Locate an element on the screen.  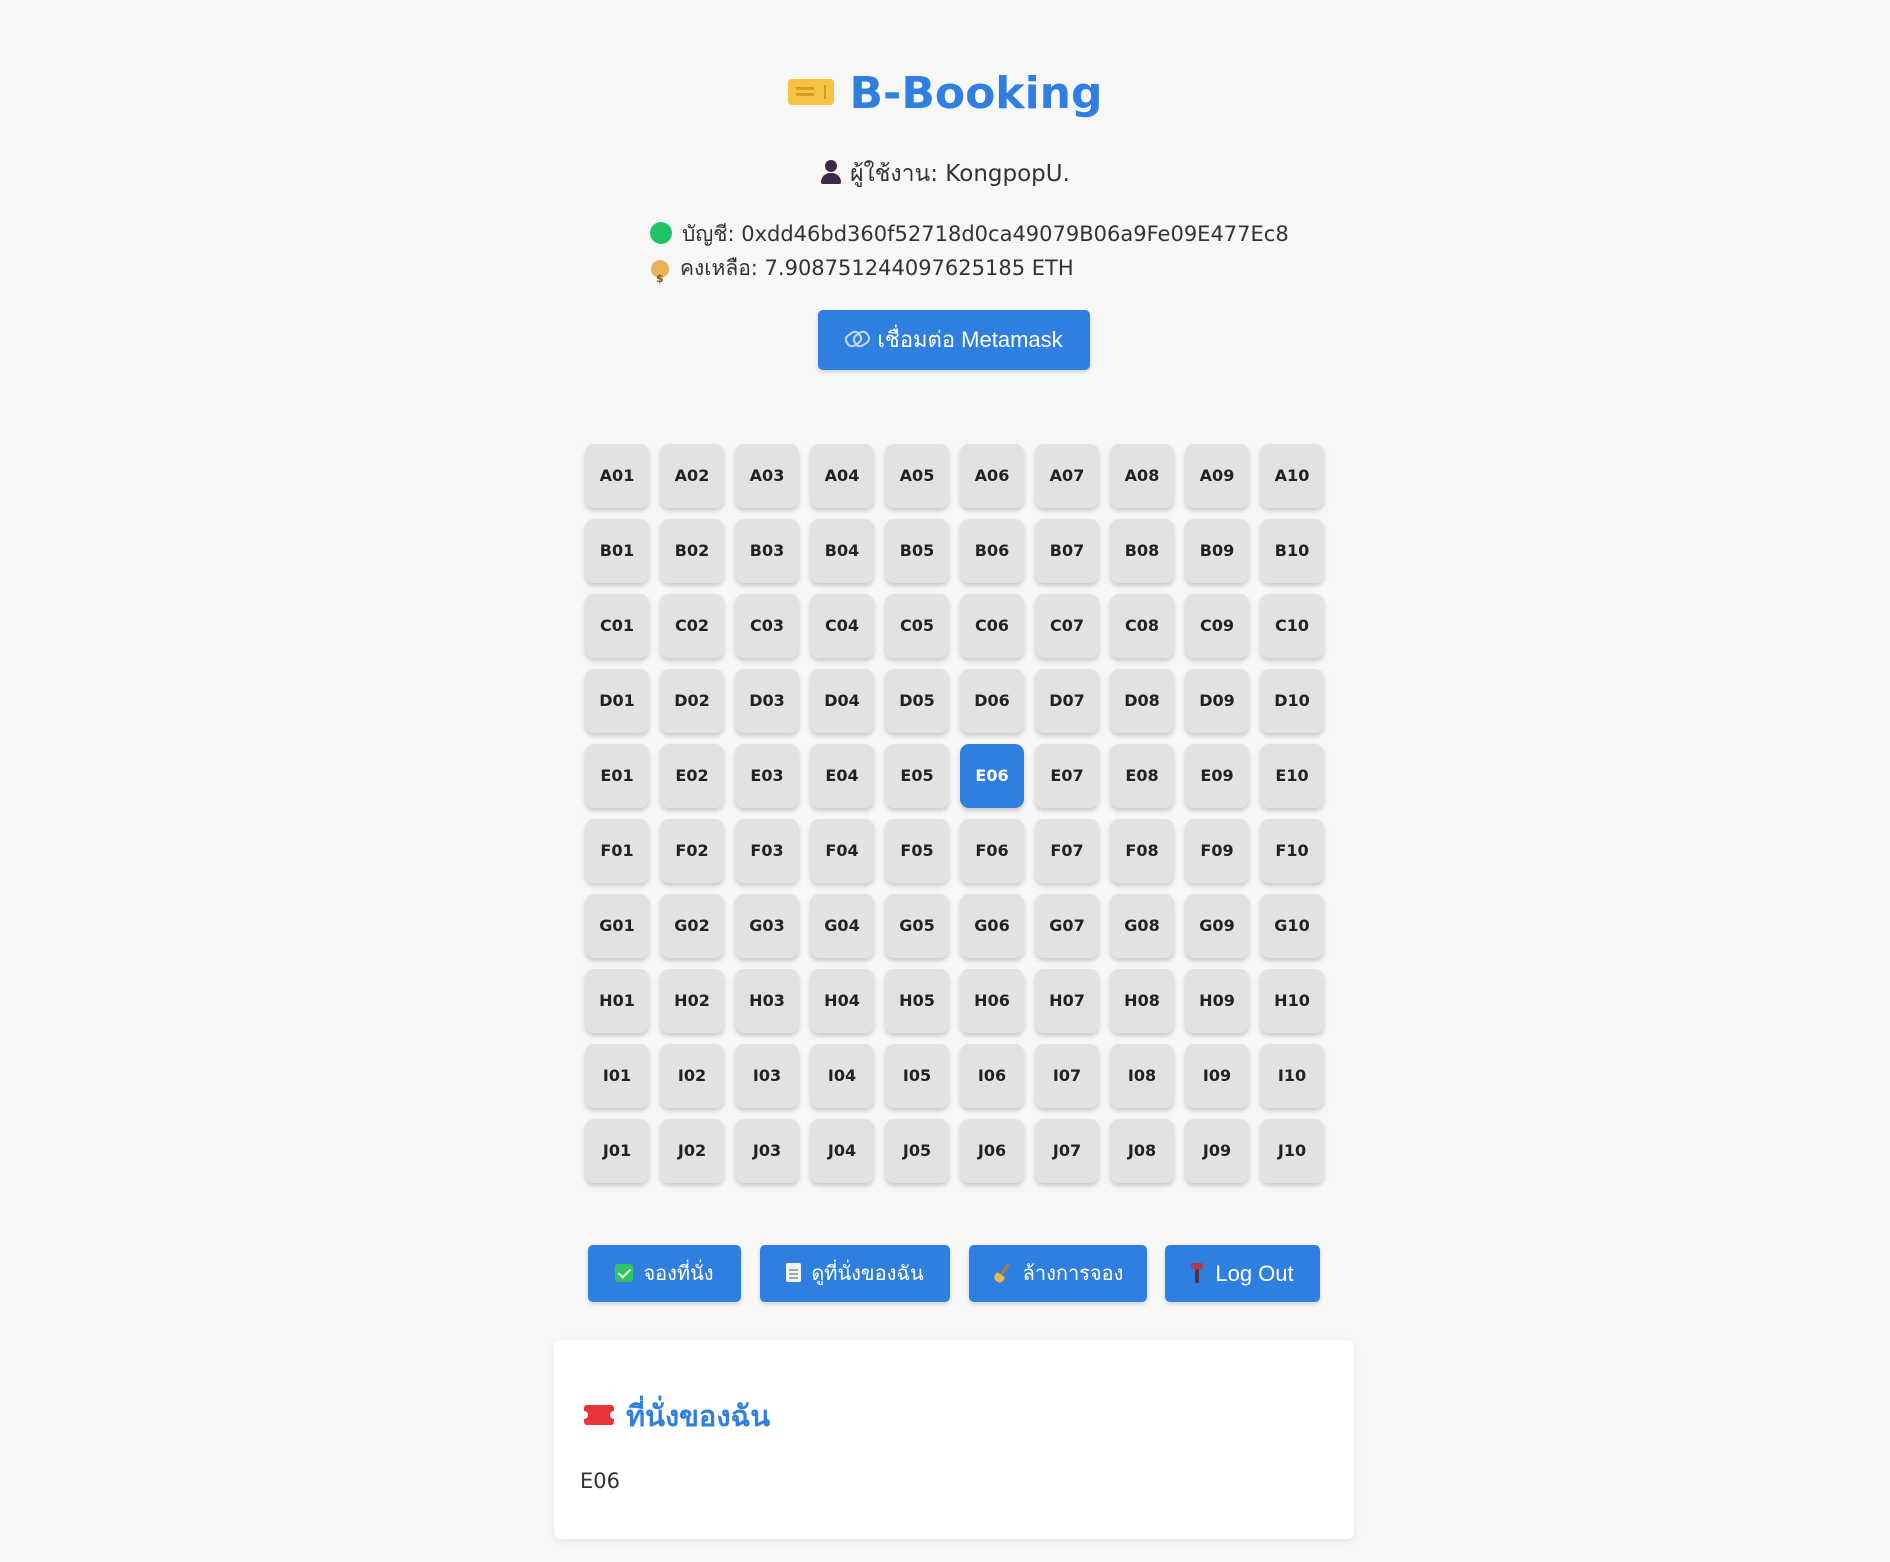
seat-e08: E08 is located at coordinates (1142, 776).